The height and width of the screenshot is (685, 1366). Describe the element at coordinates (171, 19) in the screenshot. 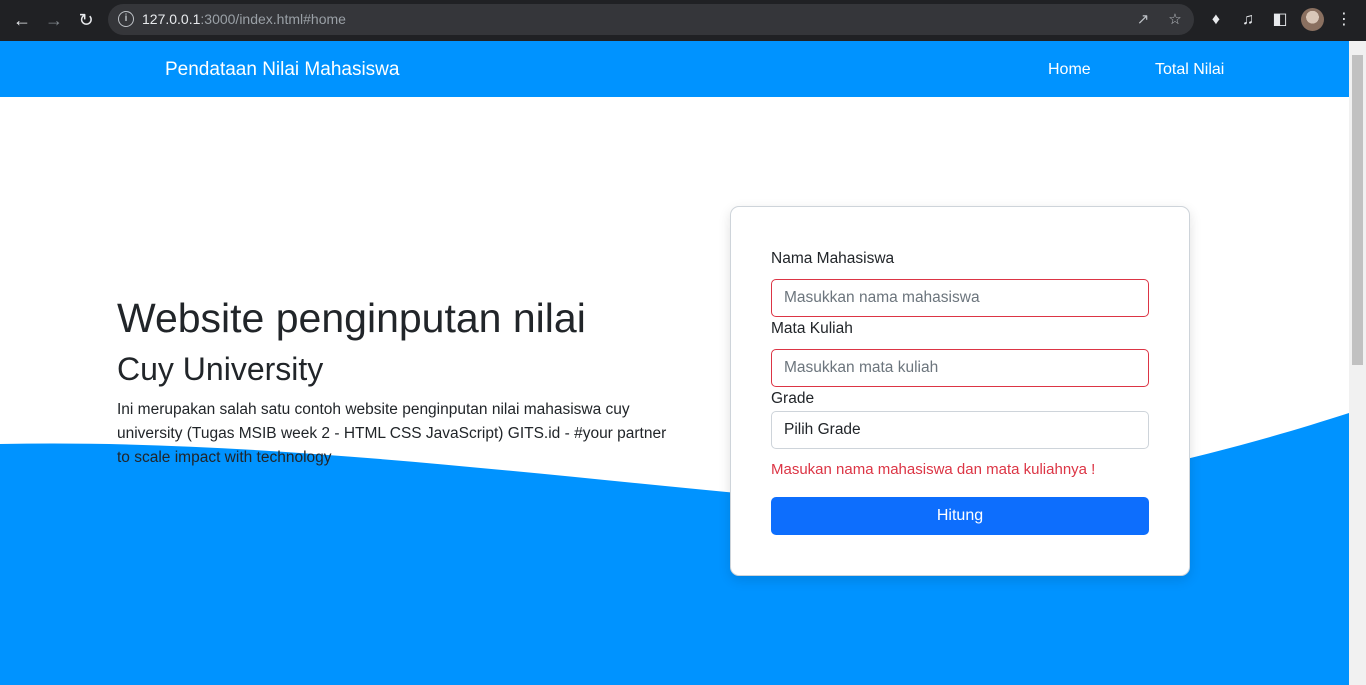

I see `url-host: 127.0.0.1` at that location.